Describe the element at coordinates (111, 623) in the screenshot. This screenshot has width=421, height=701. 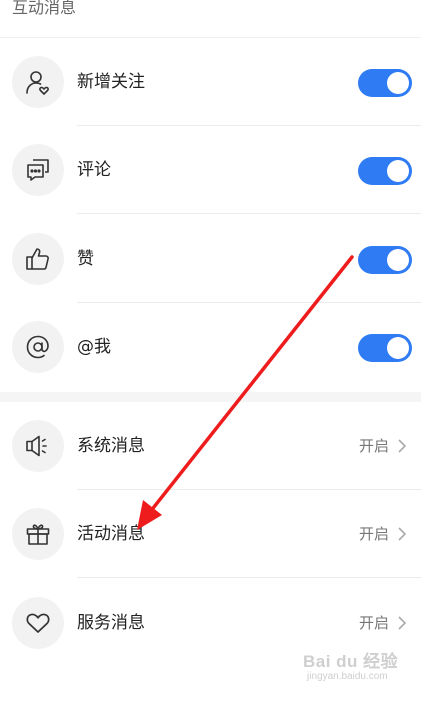
I see `setting-label: 服务消息` at that location.